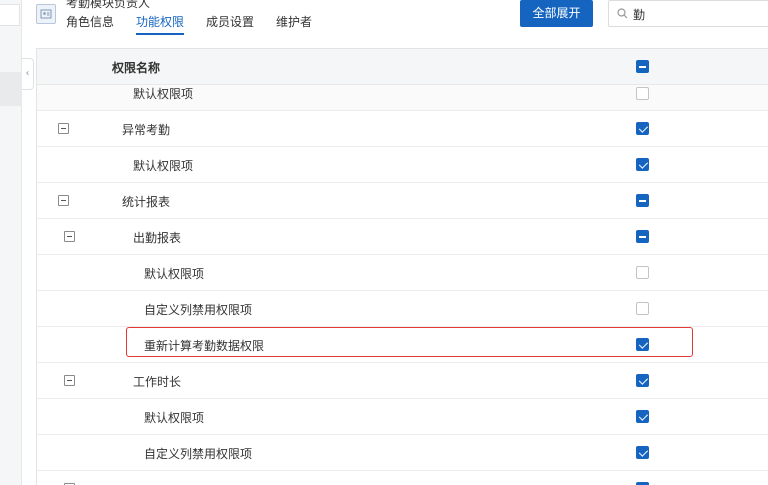  Describe the element at coordinates (200, 24) in the screenshot. I see `tab-bar: 角色信息 功能权限 成员设置 维护者` at that location.